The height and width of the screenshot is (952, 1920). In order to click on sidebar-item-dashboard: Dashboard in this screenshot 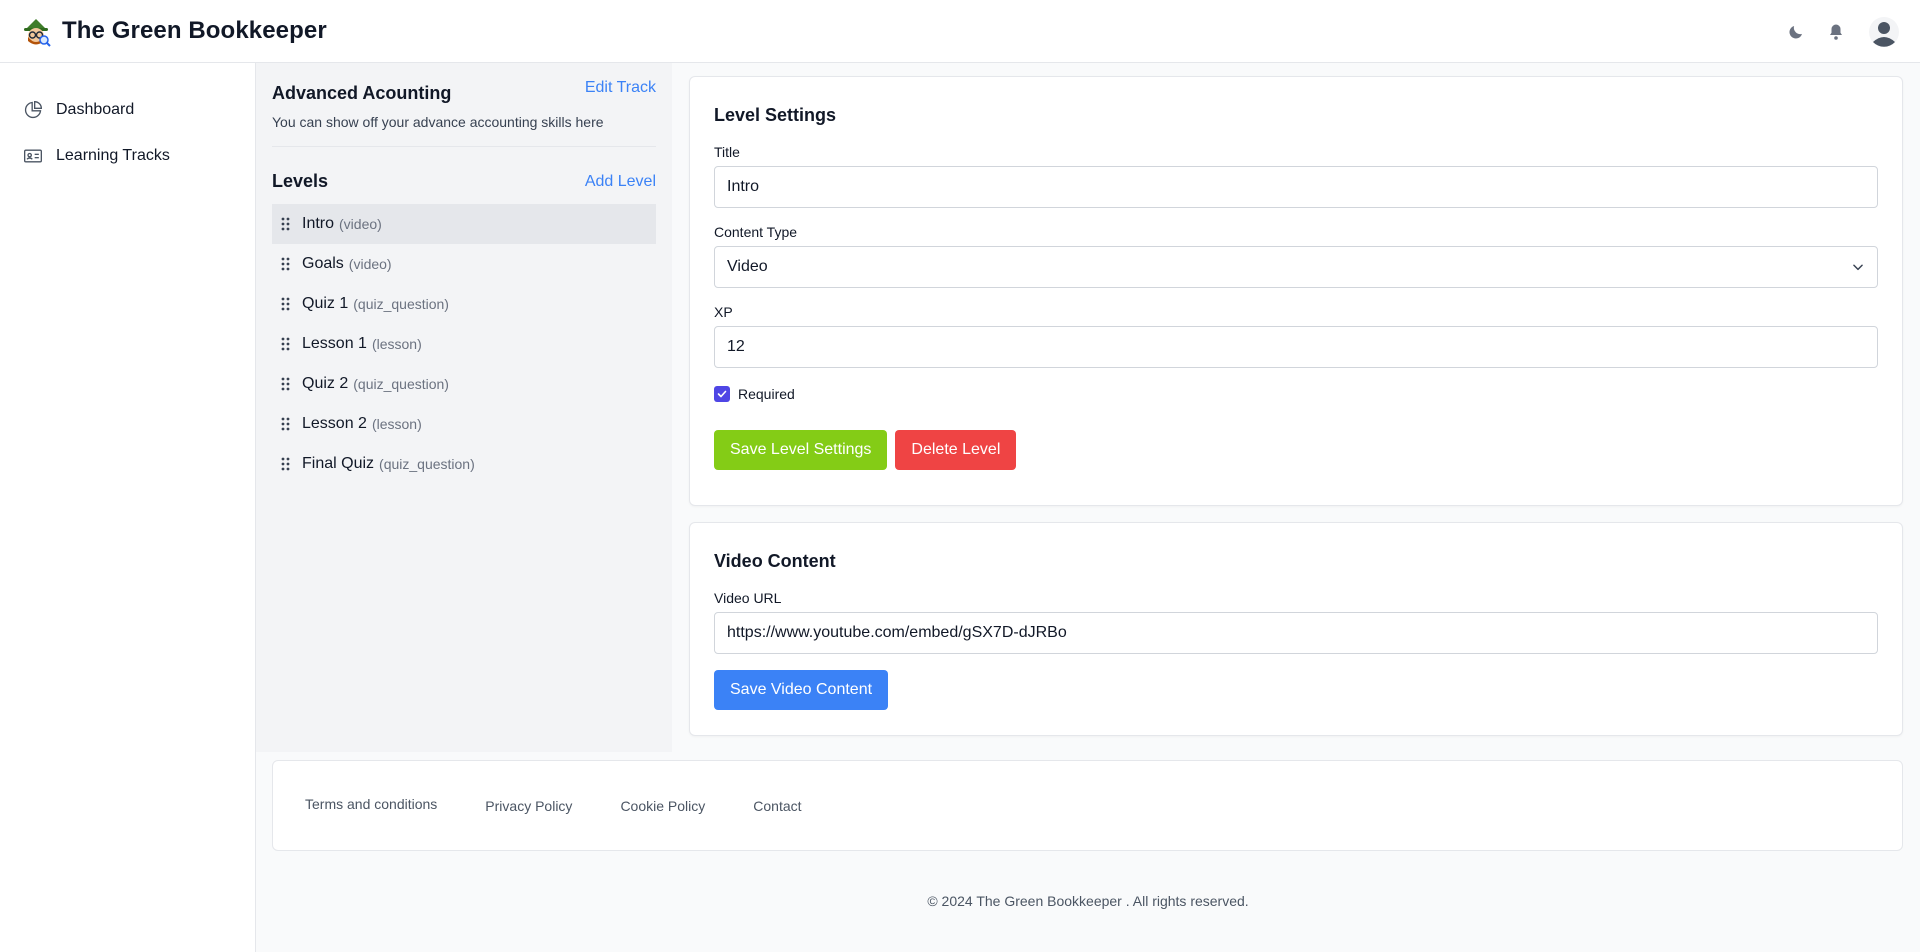, I will do `click(127, 110)`.